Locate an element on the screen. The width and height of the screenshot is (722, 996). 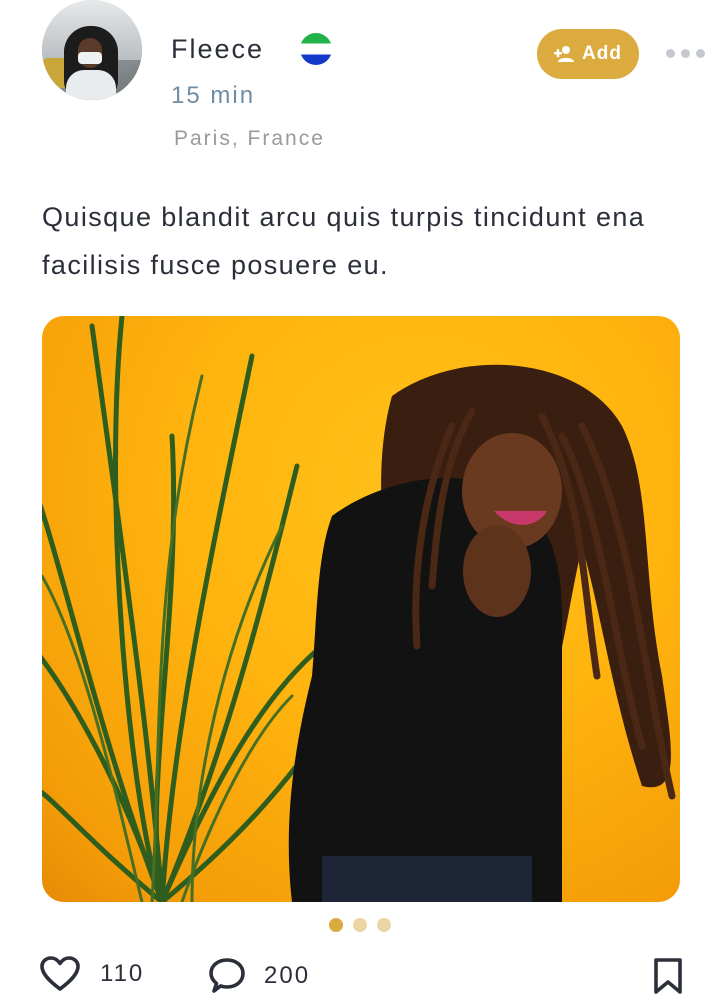
avatar is located at coordinates (92, 50).